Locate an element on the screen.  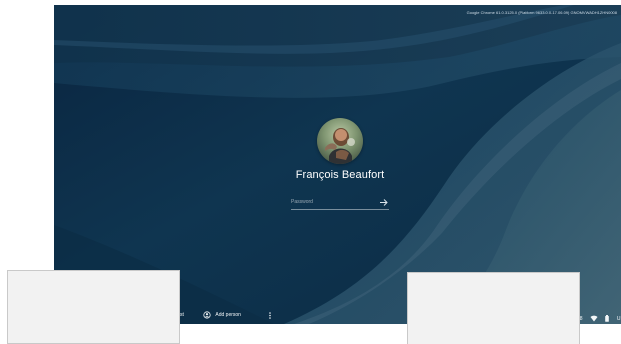
password-input is located at coordinates (332, 202).